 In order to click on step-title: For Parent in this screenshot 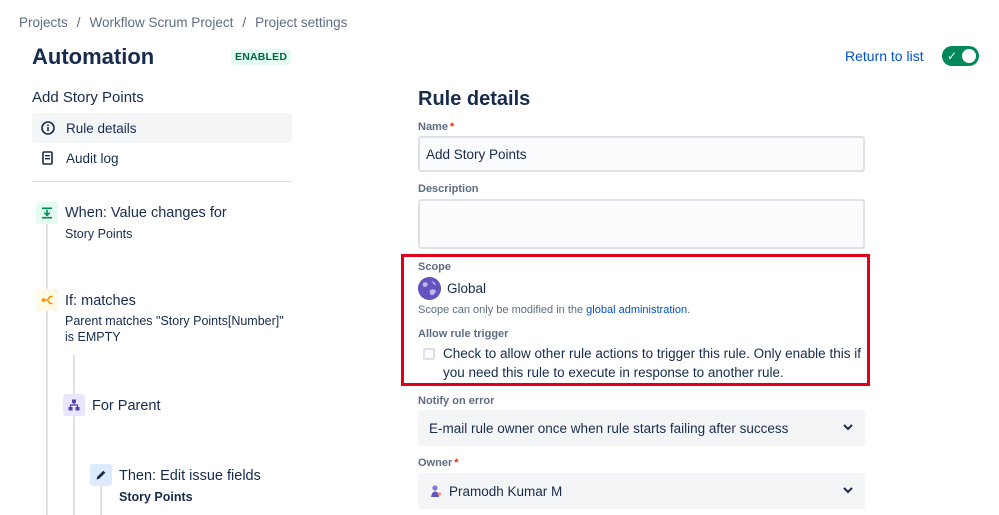, I will do `click(126, 406)`.